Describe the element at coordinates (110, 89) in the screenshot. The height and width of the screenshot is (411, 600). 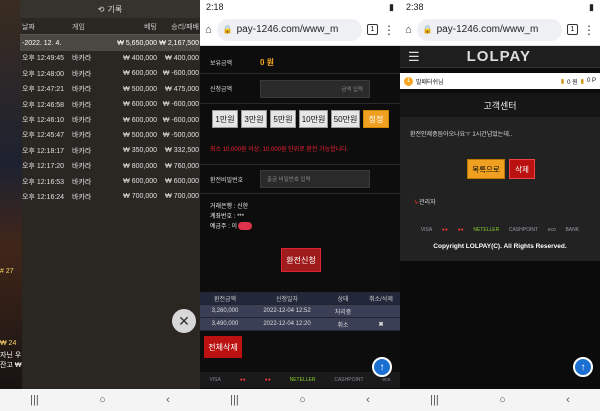
I see `table-row: 오후 12:47:21 바카라 ₩ 500,000 ₩ 475,000` at that location.